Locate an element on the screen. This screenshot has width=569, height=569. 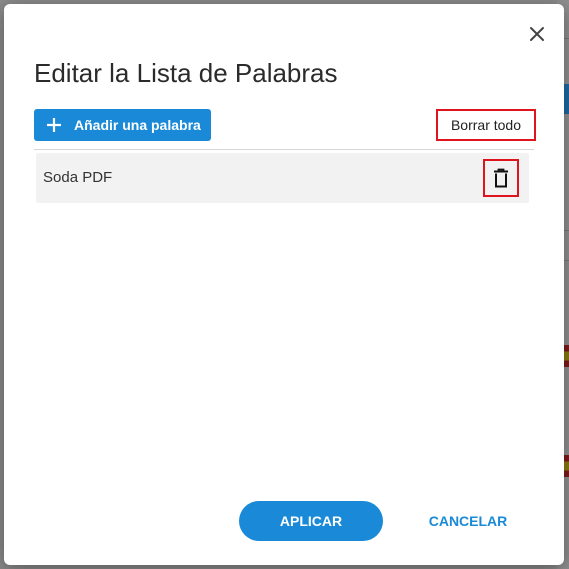
close-icon is located at coordinates (537, 34).